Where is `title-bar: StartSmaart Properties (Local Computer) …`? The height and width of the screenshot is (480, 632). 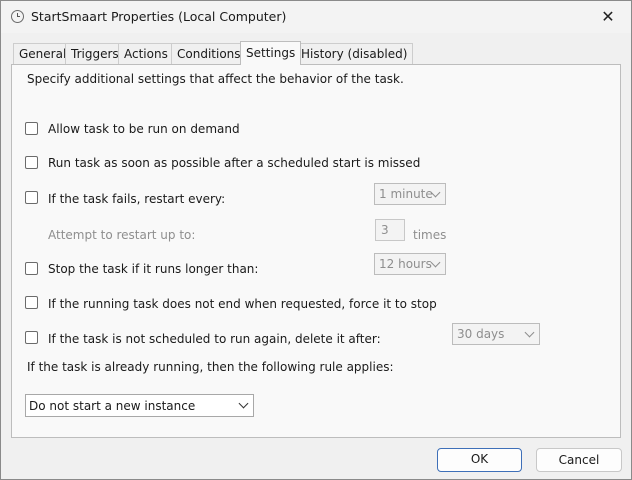
title-bar: StartSmaart Properties (Local Computer) … is located at coordinates (316, 17).